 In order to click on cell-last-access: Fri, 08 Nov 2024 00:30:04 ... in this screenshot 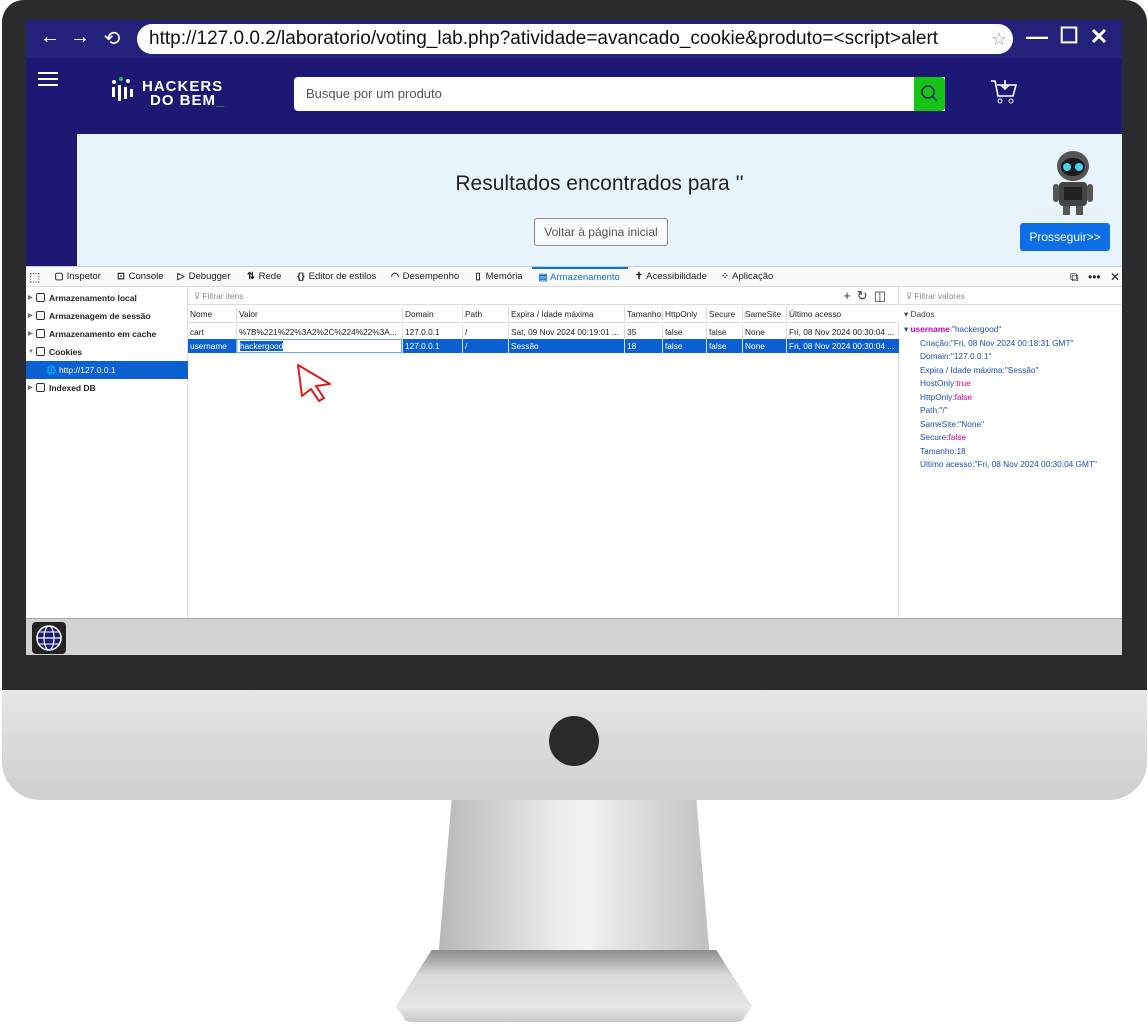, I will do `click(842, 346)`.